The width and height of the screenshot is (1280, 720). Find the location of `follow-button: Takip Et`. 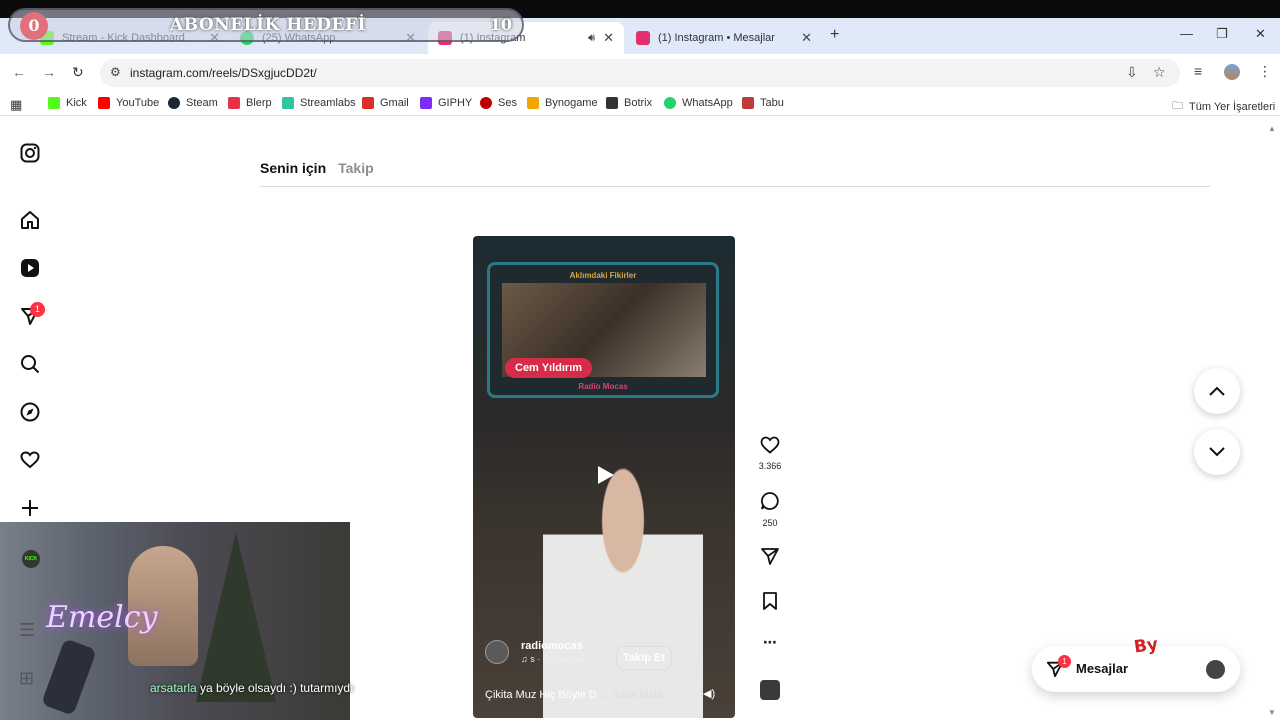

follow-button: Takip Et is located at coordinates (644, 658).